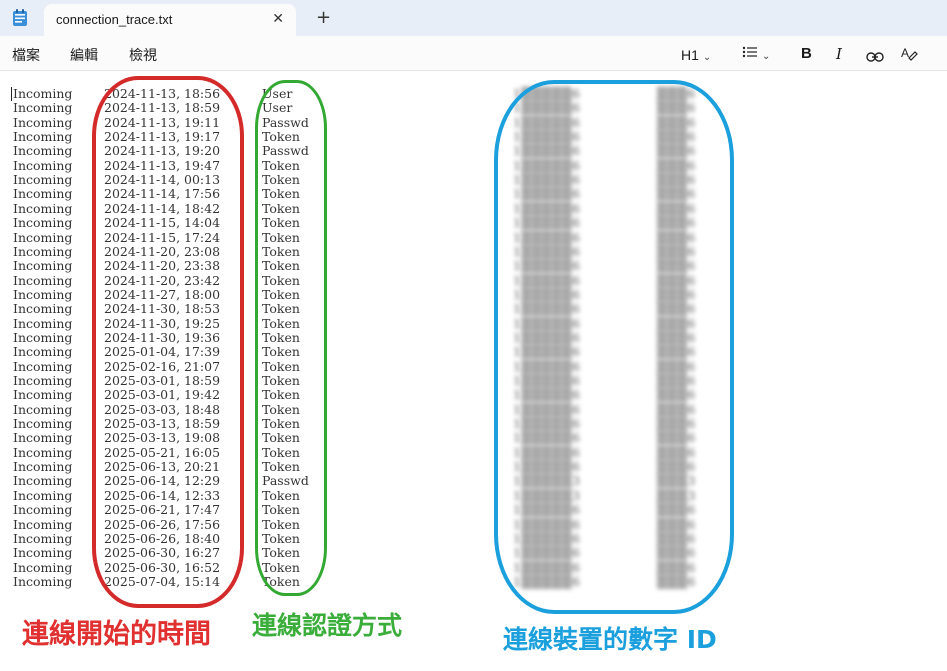  Describe the element at coordinates (905, 53) in the screenshot. I see `svg-text: A` at that location.